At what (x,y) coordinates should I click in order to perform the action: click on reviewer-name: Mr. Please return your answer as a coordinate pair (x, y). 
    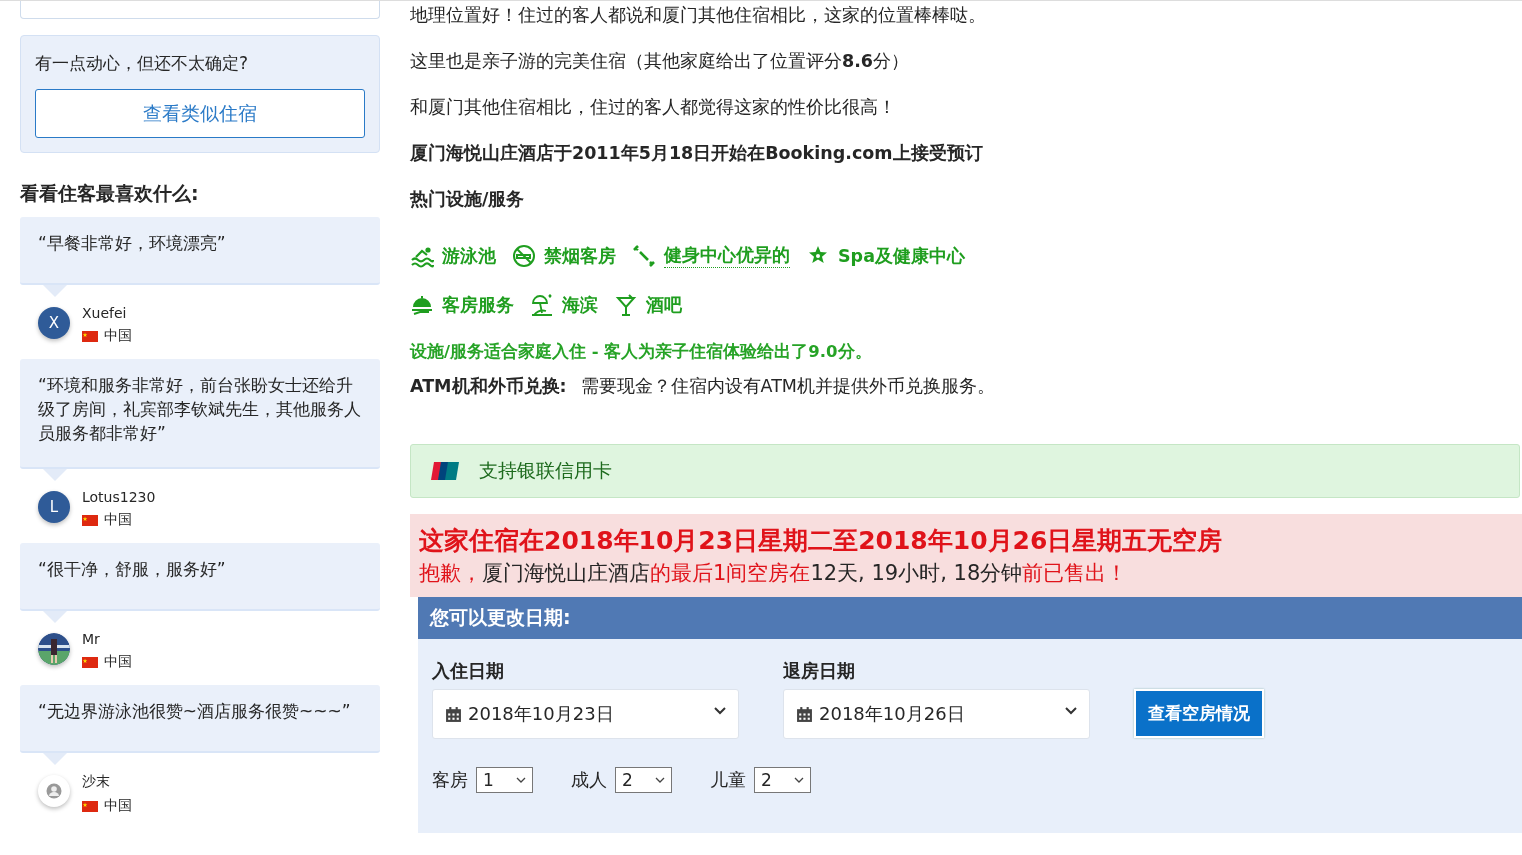
    Looking at the image, I should click on (91, 639).